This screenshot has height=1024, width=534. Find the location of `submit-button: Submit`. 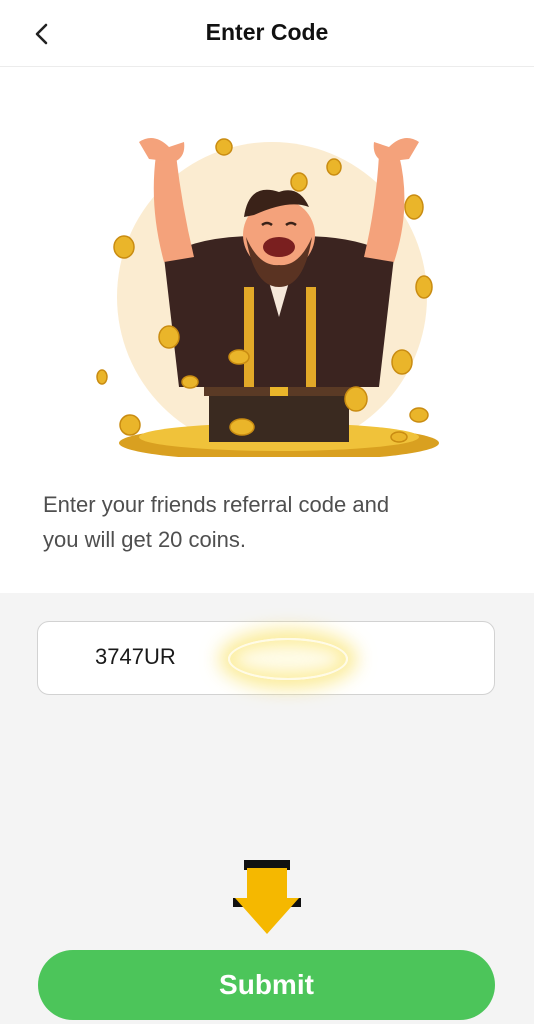

submit-button: Submit is located at coordinates (266, 985).